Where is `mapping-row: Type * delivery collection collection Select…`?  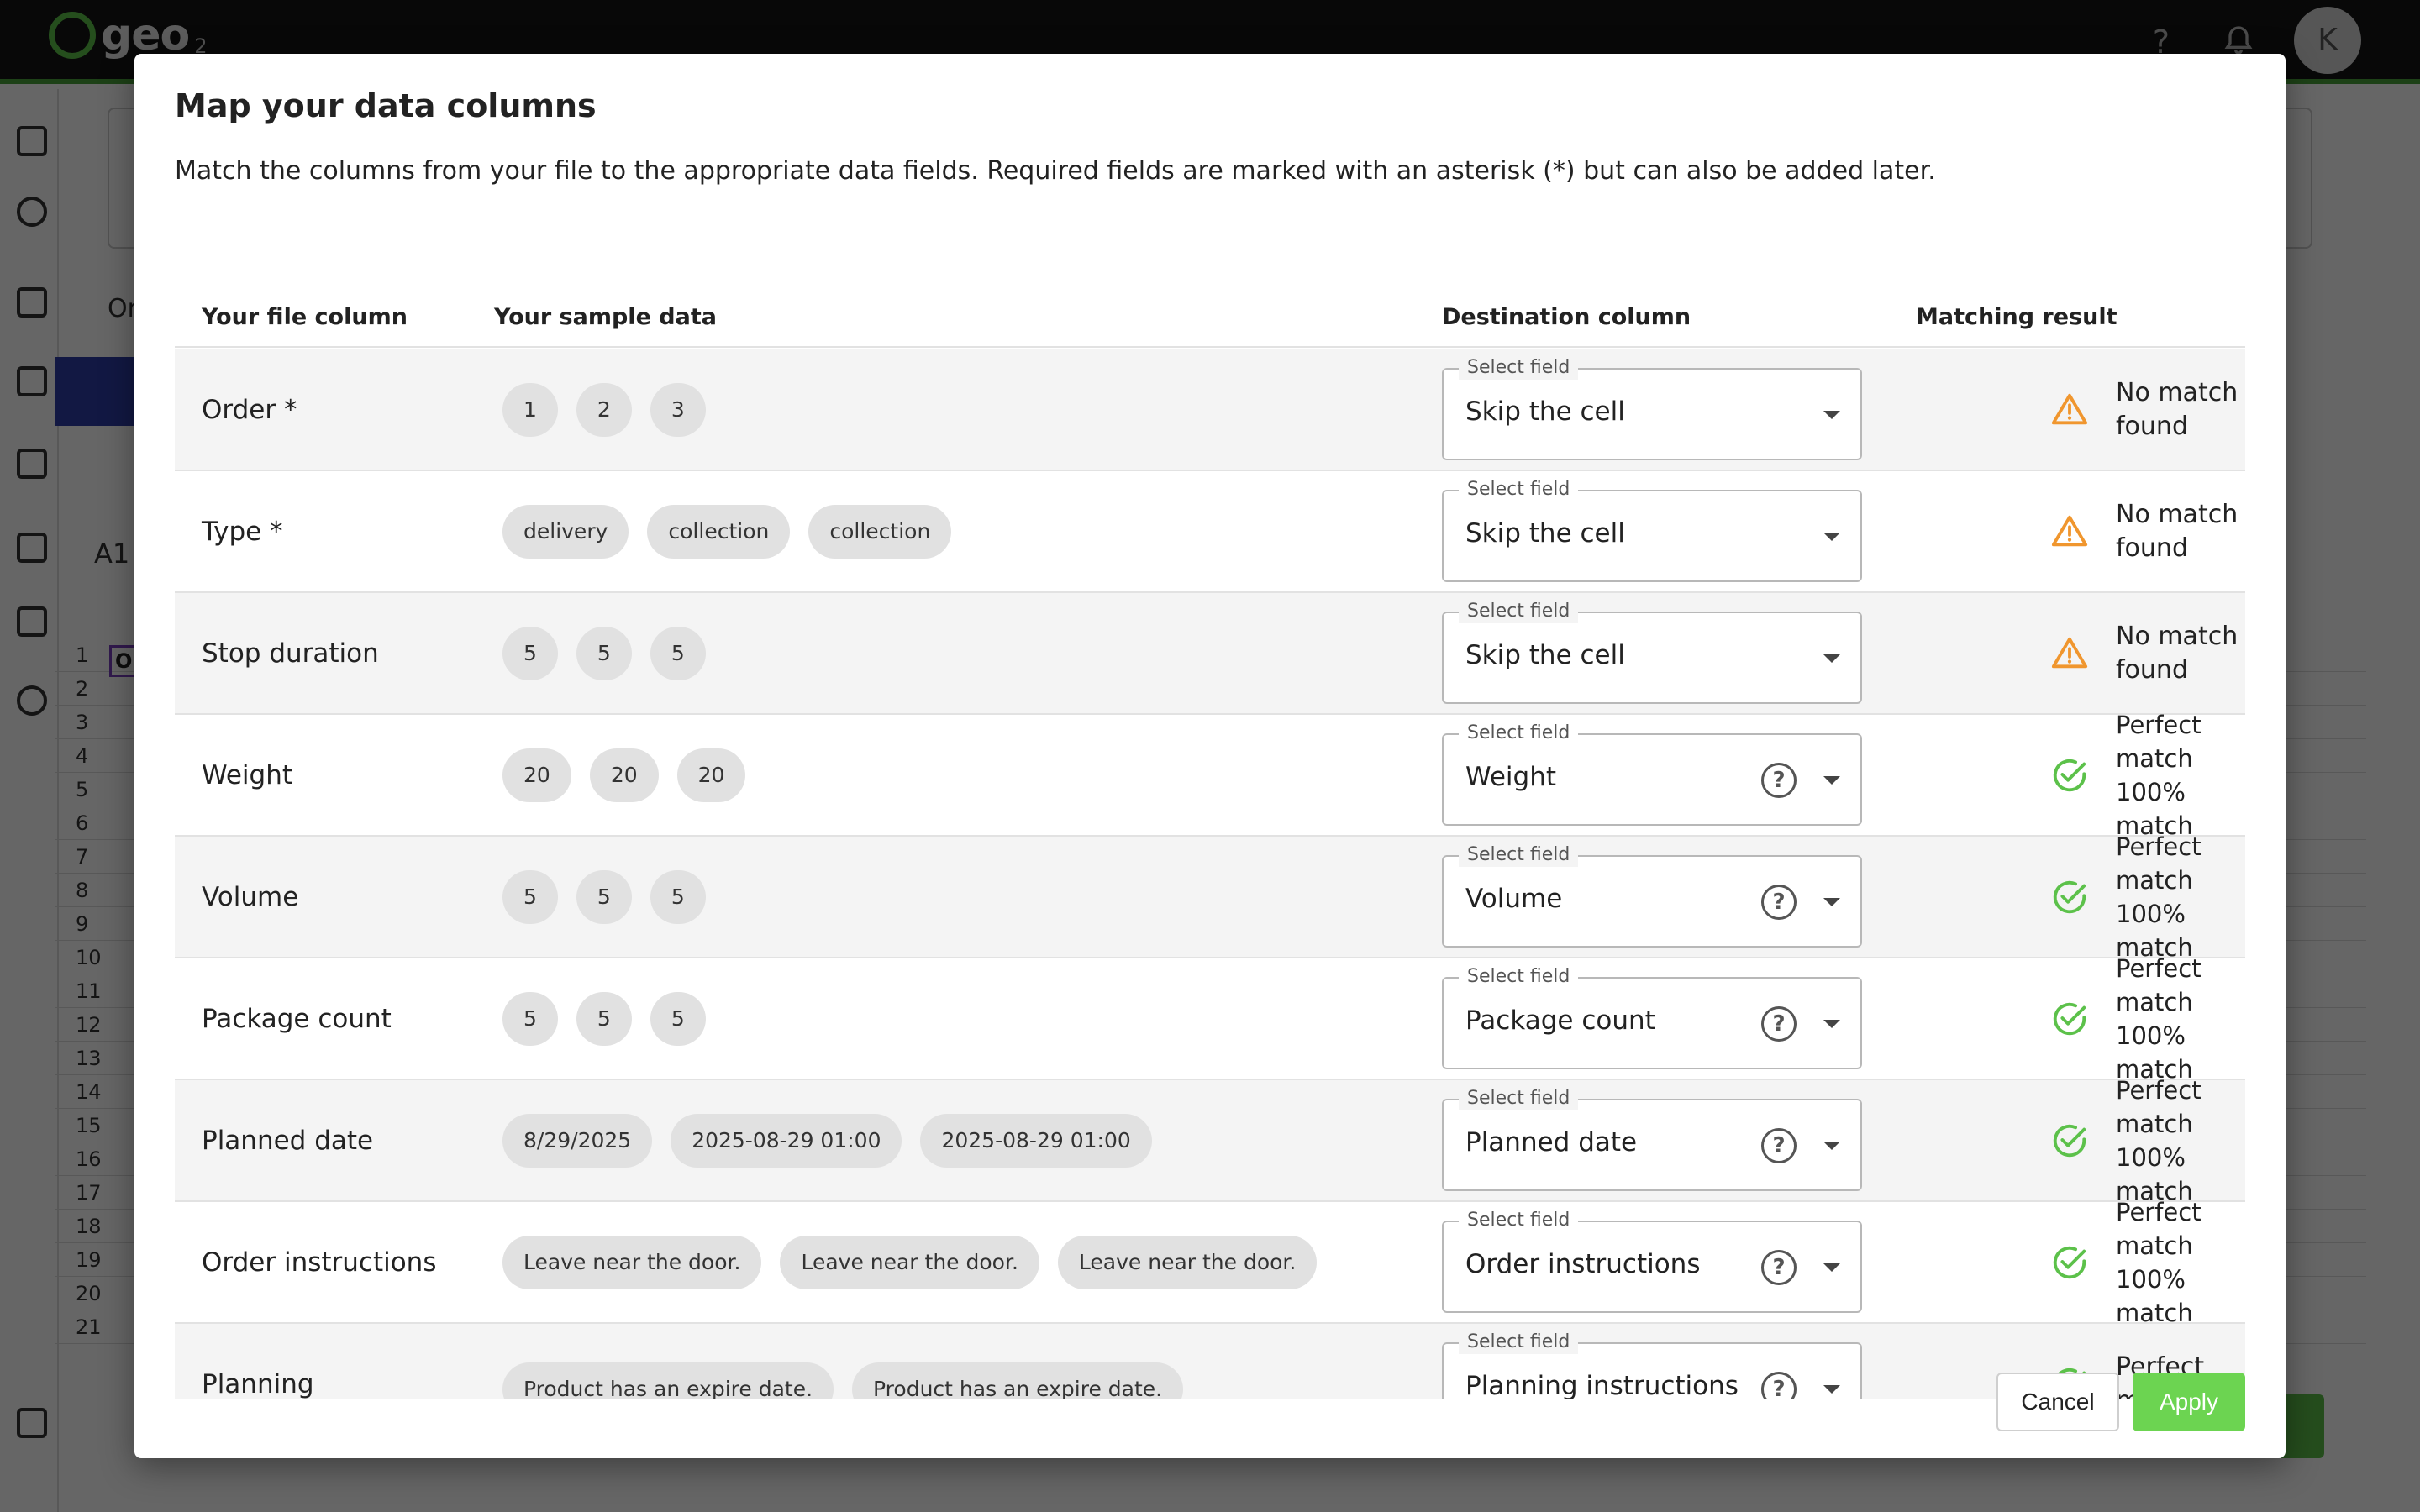 mapping-row: Type * delivery collection collection Select… is located at coordinates (1210, 532).